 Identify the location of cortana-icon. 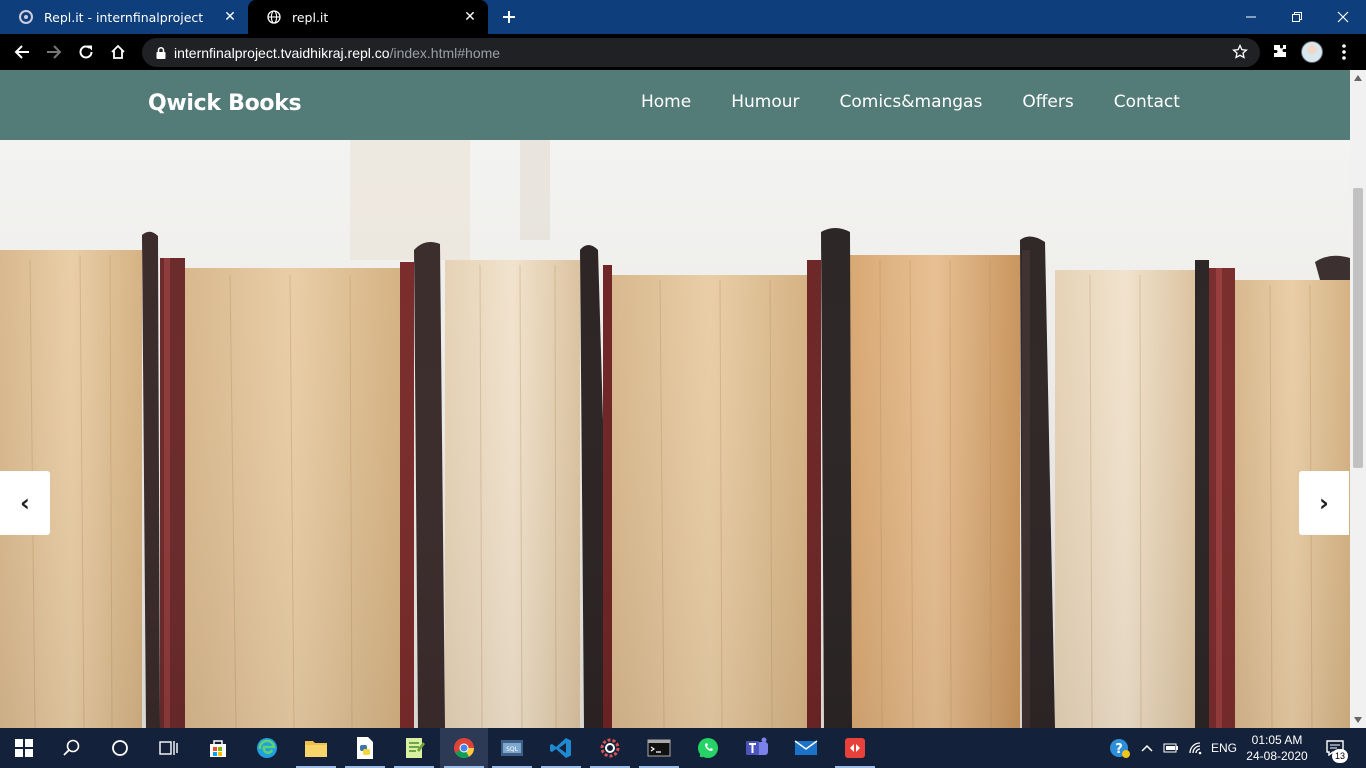
(120, 748).